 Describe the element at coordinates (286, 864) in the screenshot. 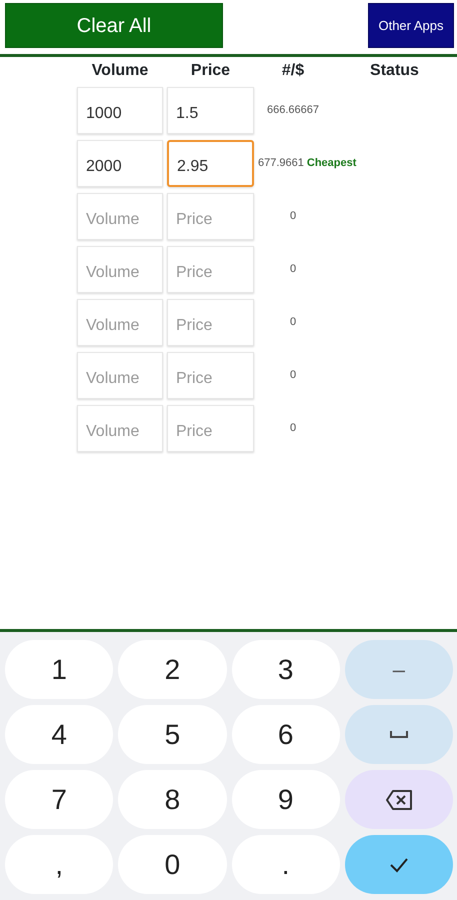

I see `keyboard-key: .` at that location.